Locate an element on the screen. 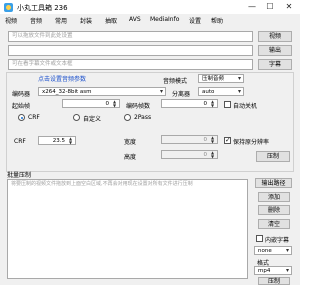 The height and width of the screenshot is (285, 320). audio-mode-label: 音频模式 is located at coordinates (175, 81).